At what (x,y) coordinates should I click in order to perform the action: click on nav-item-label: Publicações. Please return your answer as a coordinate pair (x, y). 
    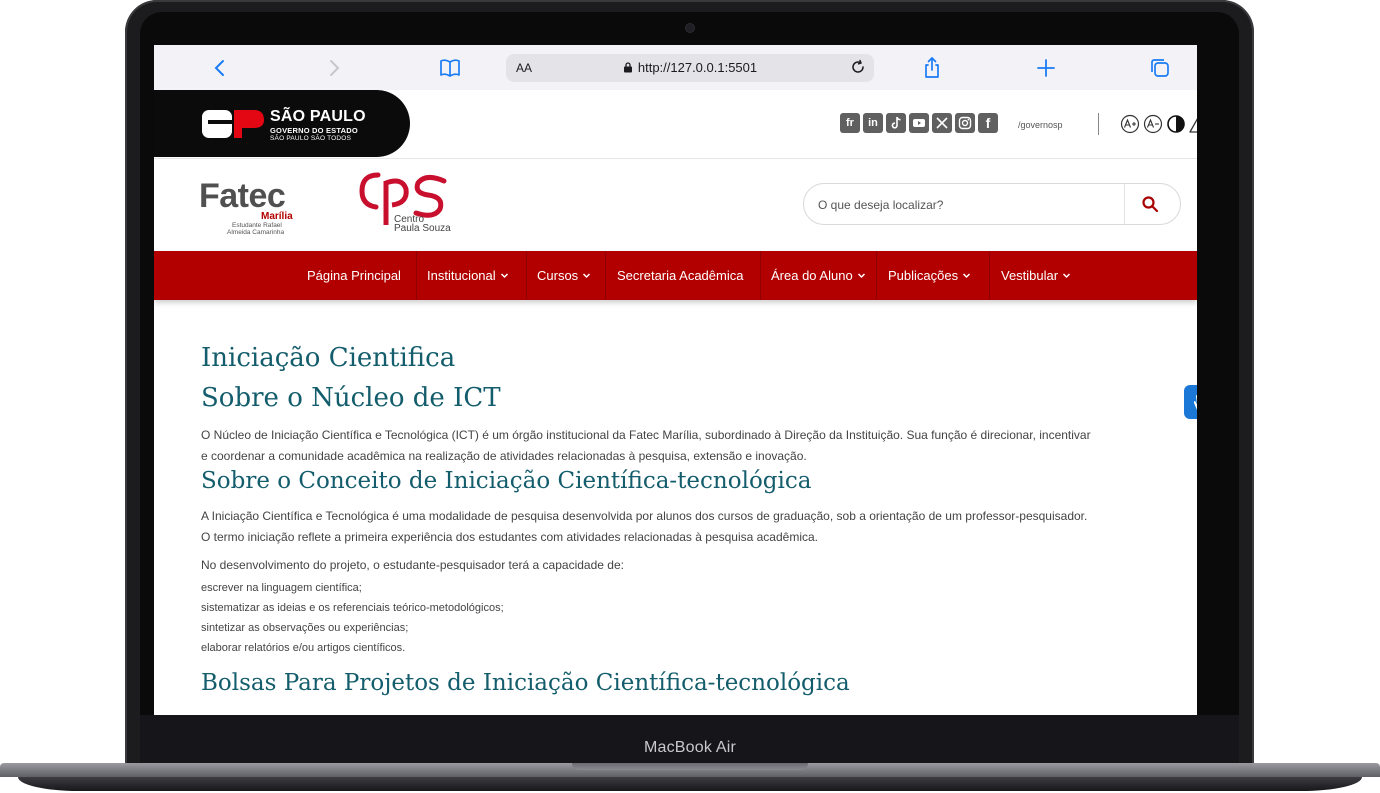
    Looking at the image, I should click on (923, 275).